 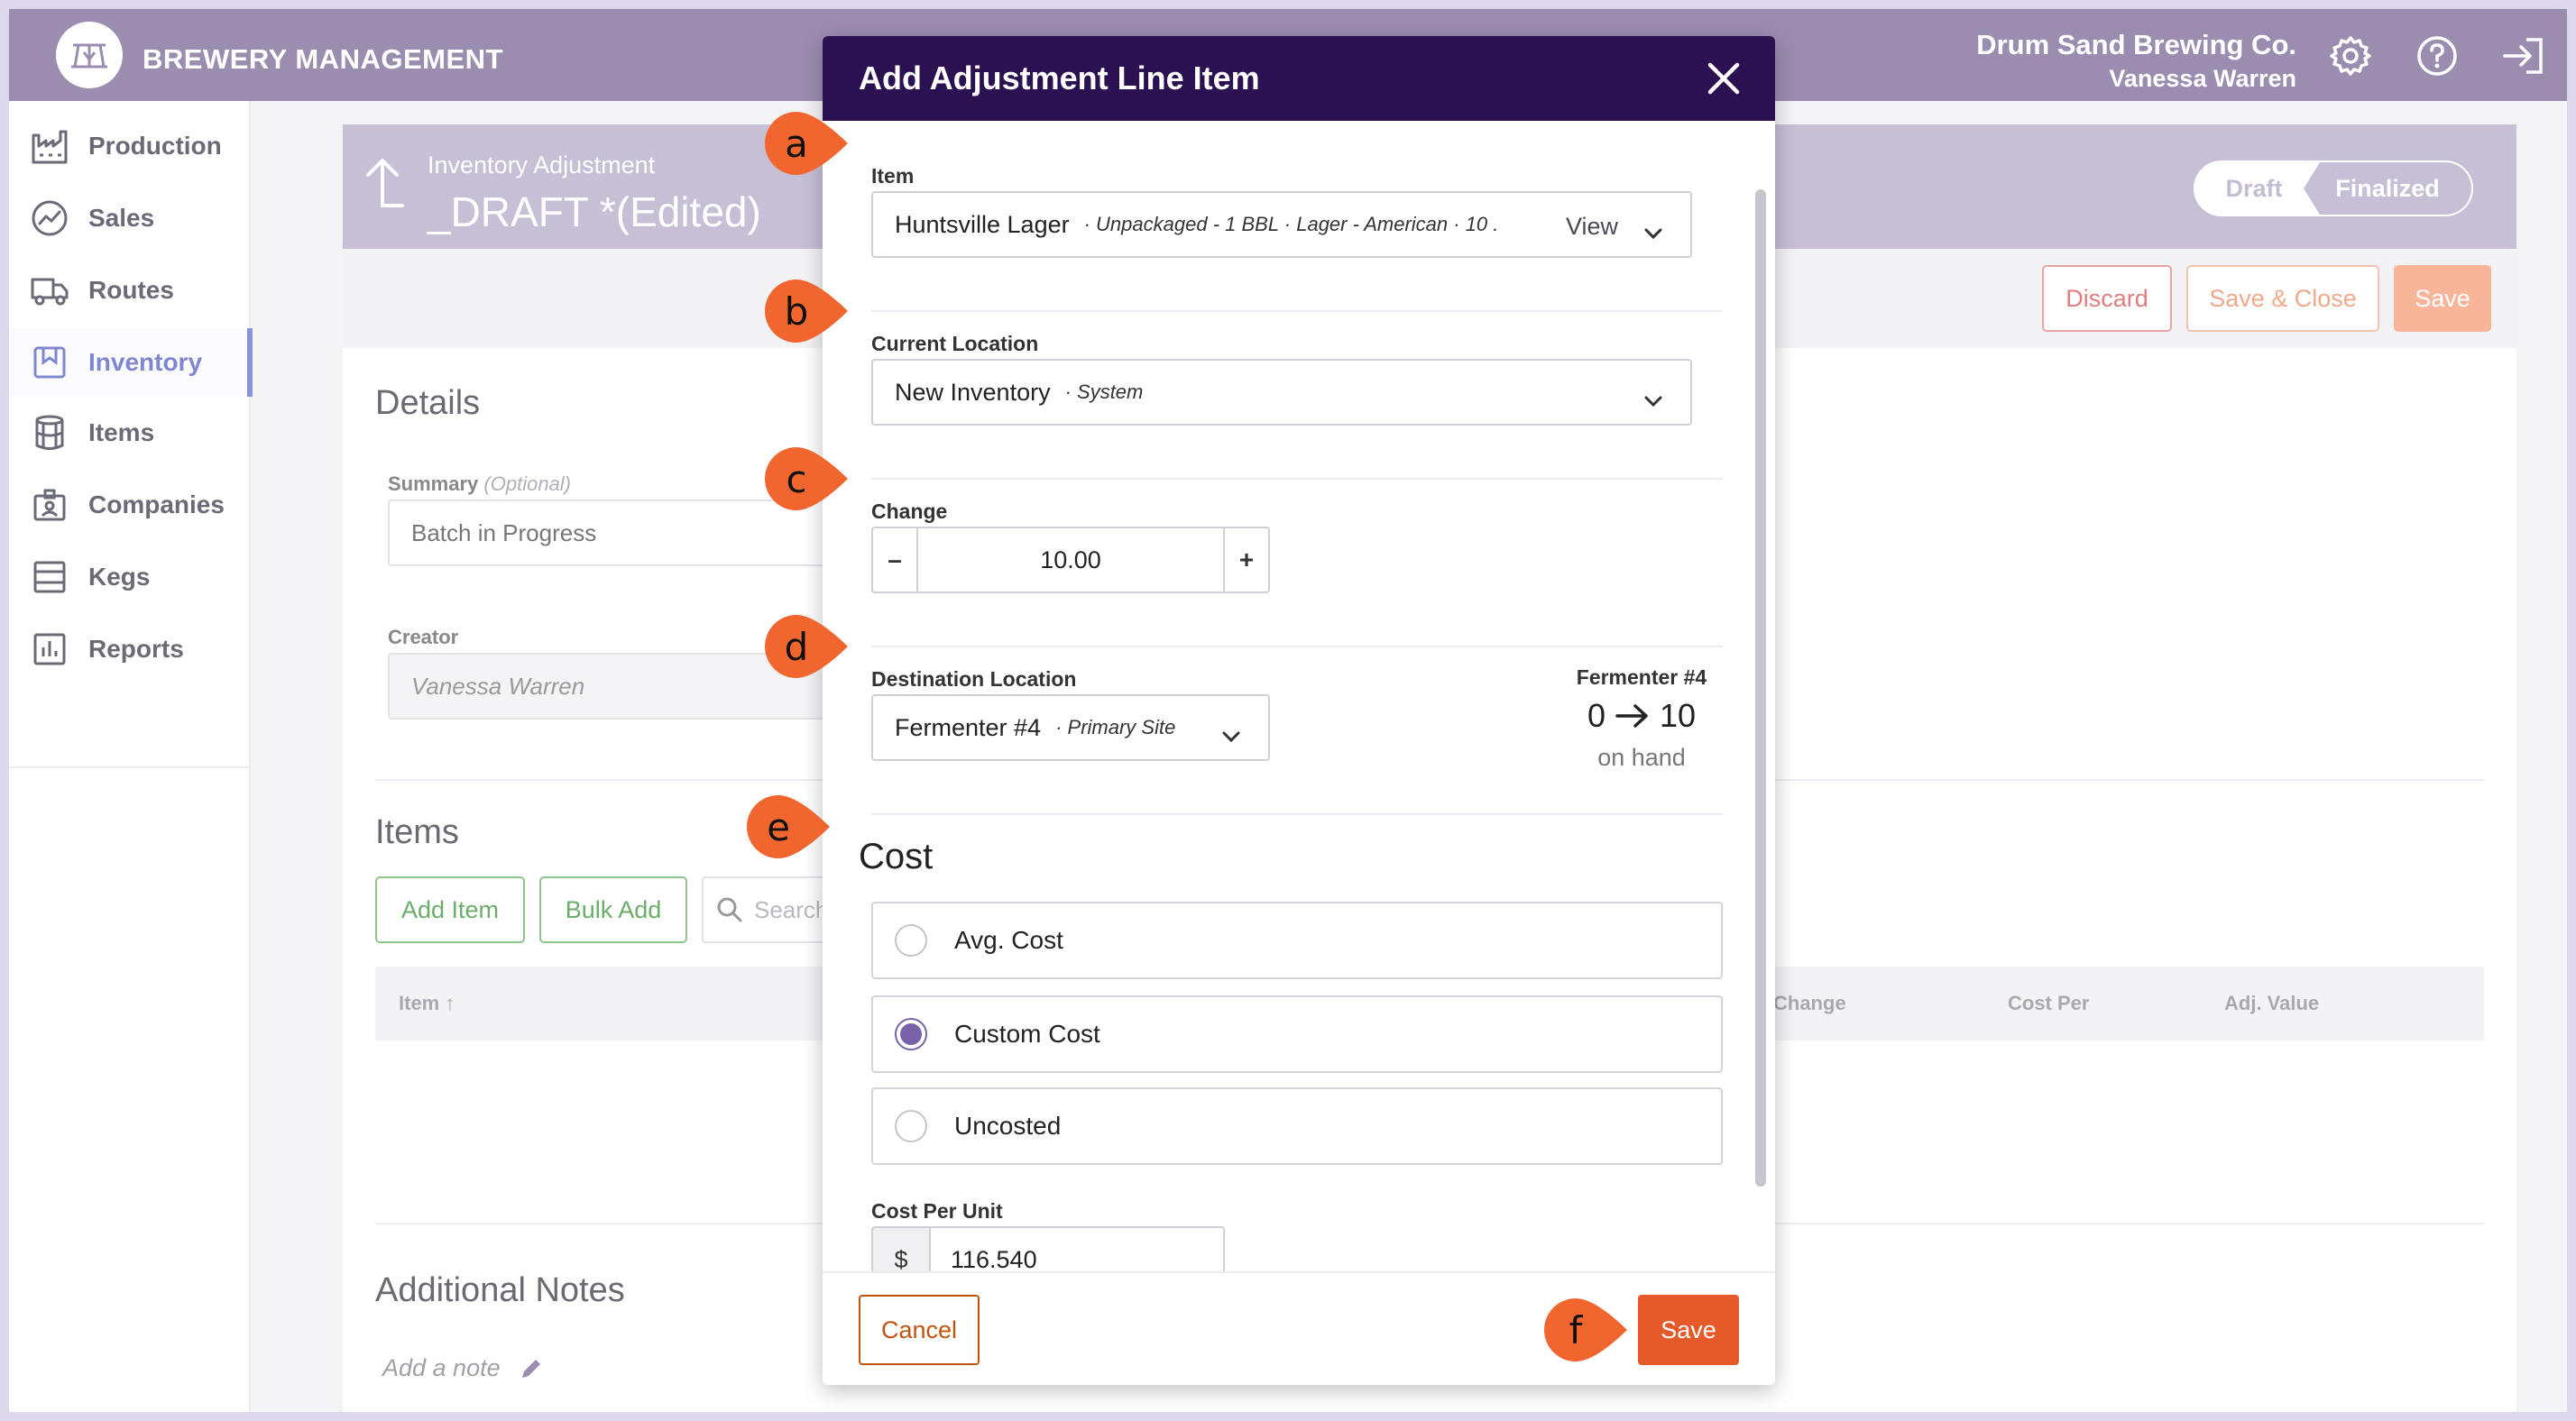 What do you see at coordinates (49, 649) in the screenshot?
I see `reports-icon` at bounding box center [49, 649].